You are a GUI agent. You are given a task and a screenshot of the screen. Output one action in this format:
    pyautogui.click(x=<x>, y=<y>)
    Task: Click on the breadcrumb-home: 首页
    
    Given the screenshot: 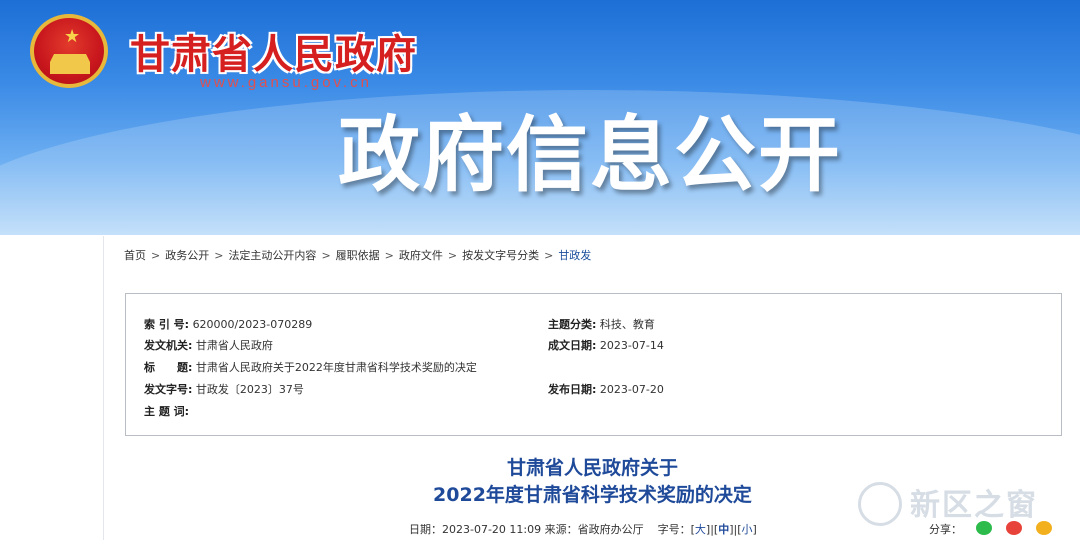 What is the action you would take?
    pyautogui.click(x=135, y=255)
    